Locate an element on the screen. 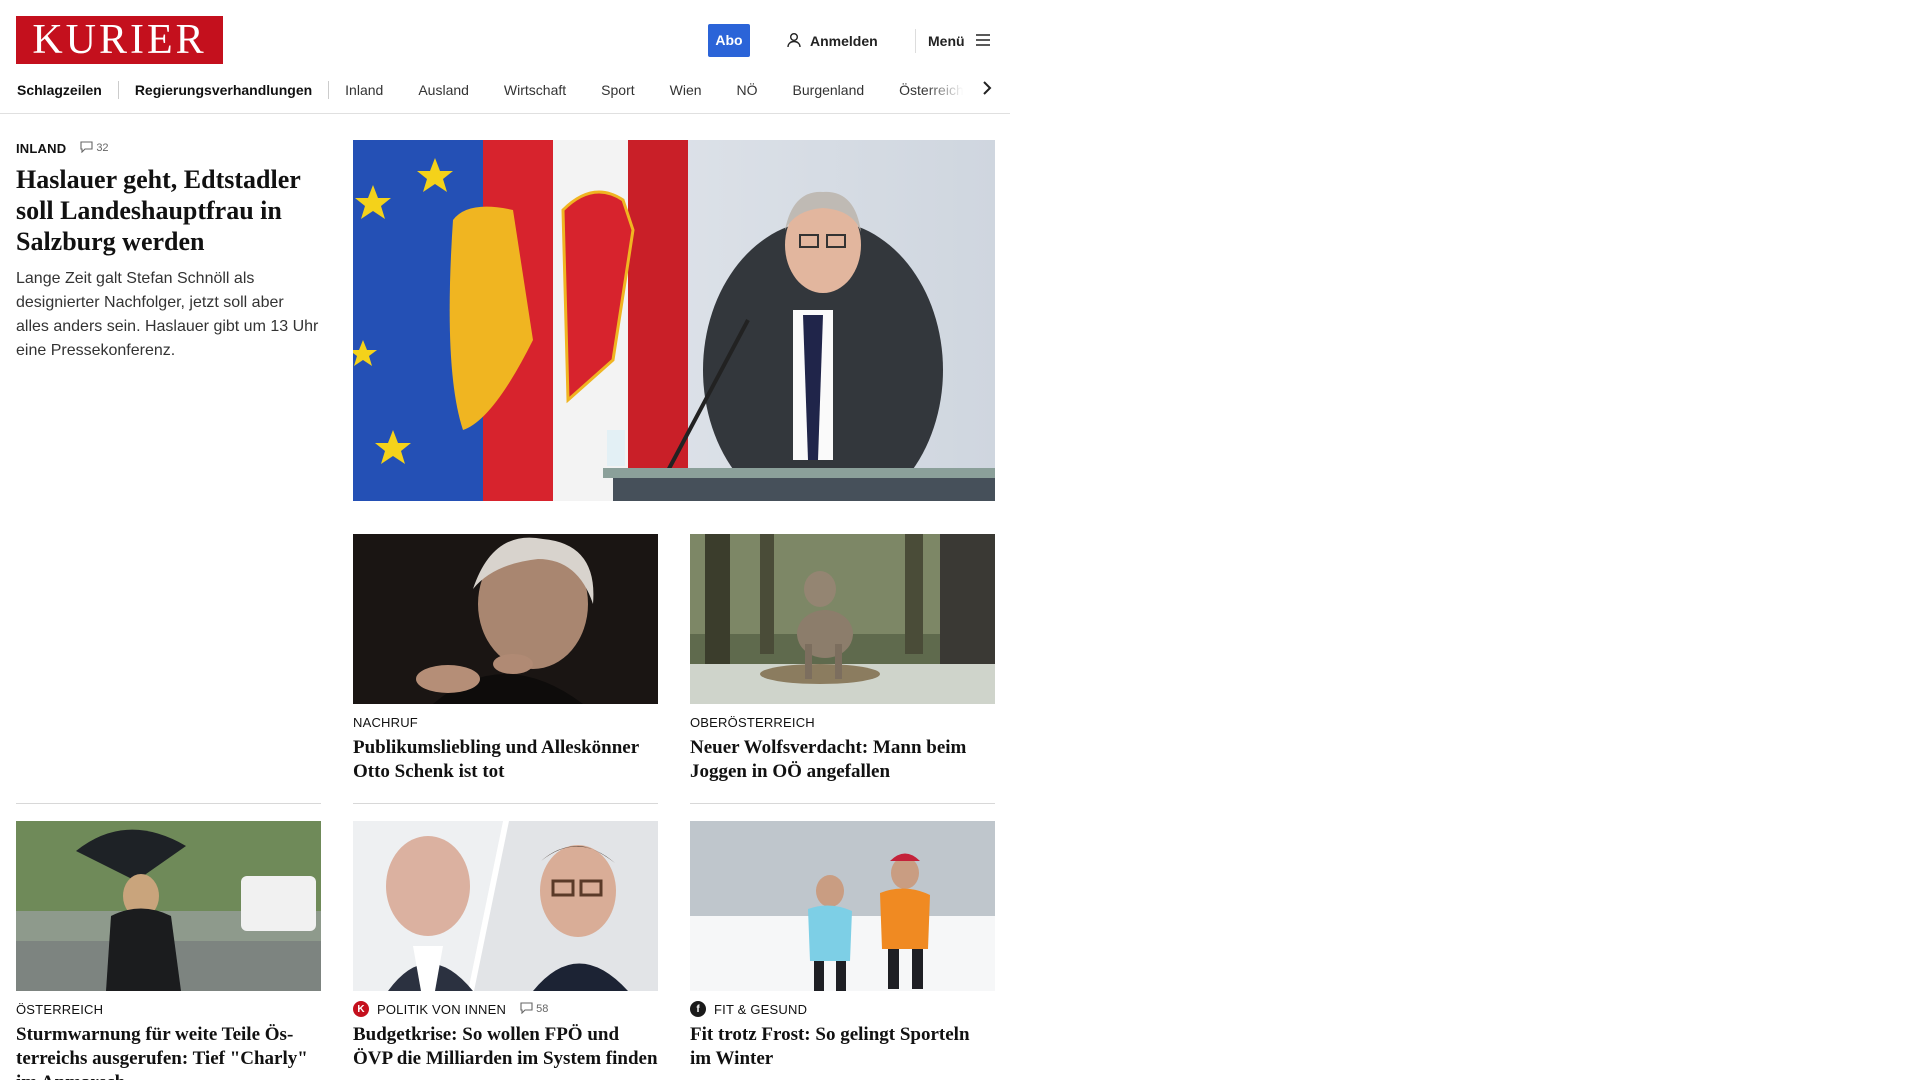  article-kicker: POLITIK VON INNEN is located at coordinates (441, 1009).